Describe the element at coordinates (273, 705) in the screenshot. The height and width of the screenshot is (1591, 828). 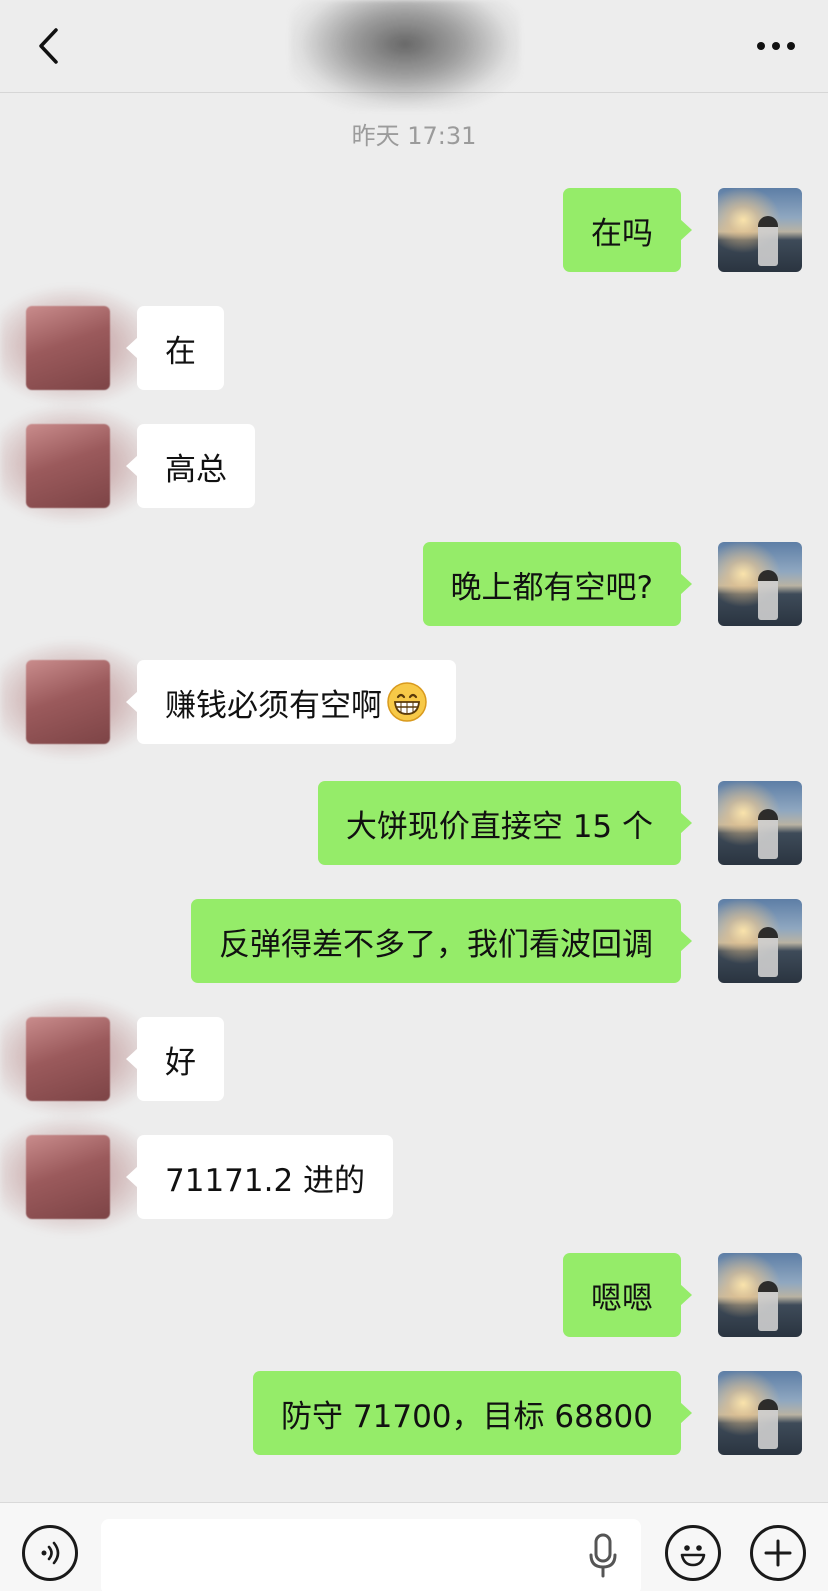
I see `message-text: 赚钱必须有空啊` at that location.